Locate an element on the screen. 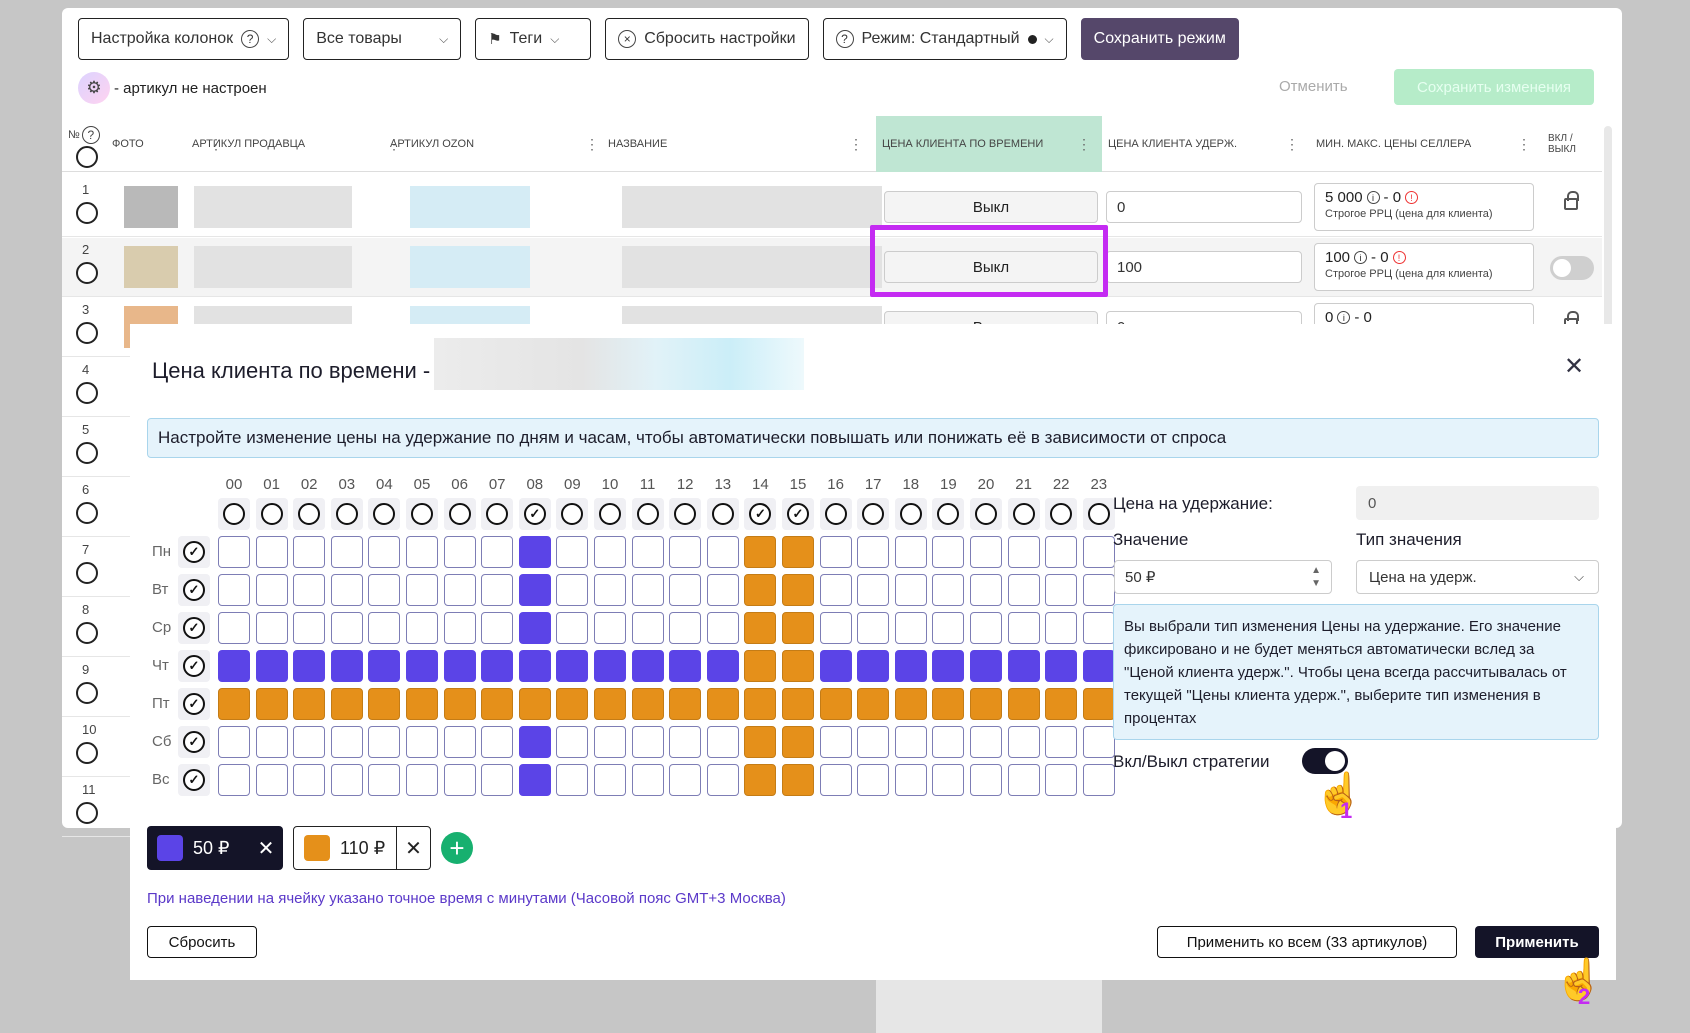 This screenshot has height=1033, width=1690. header-minmax: МИН. МАКС. ЦЕНЫ СЕЛЛЕРА ⋮ is located at coordinates (1426, 144).